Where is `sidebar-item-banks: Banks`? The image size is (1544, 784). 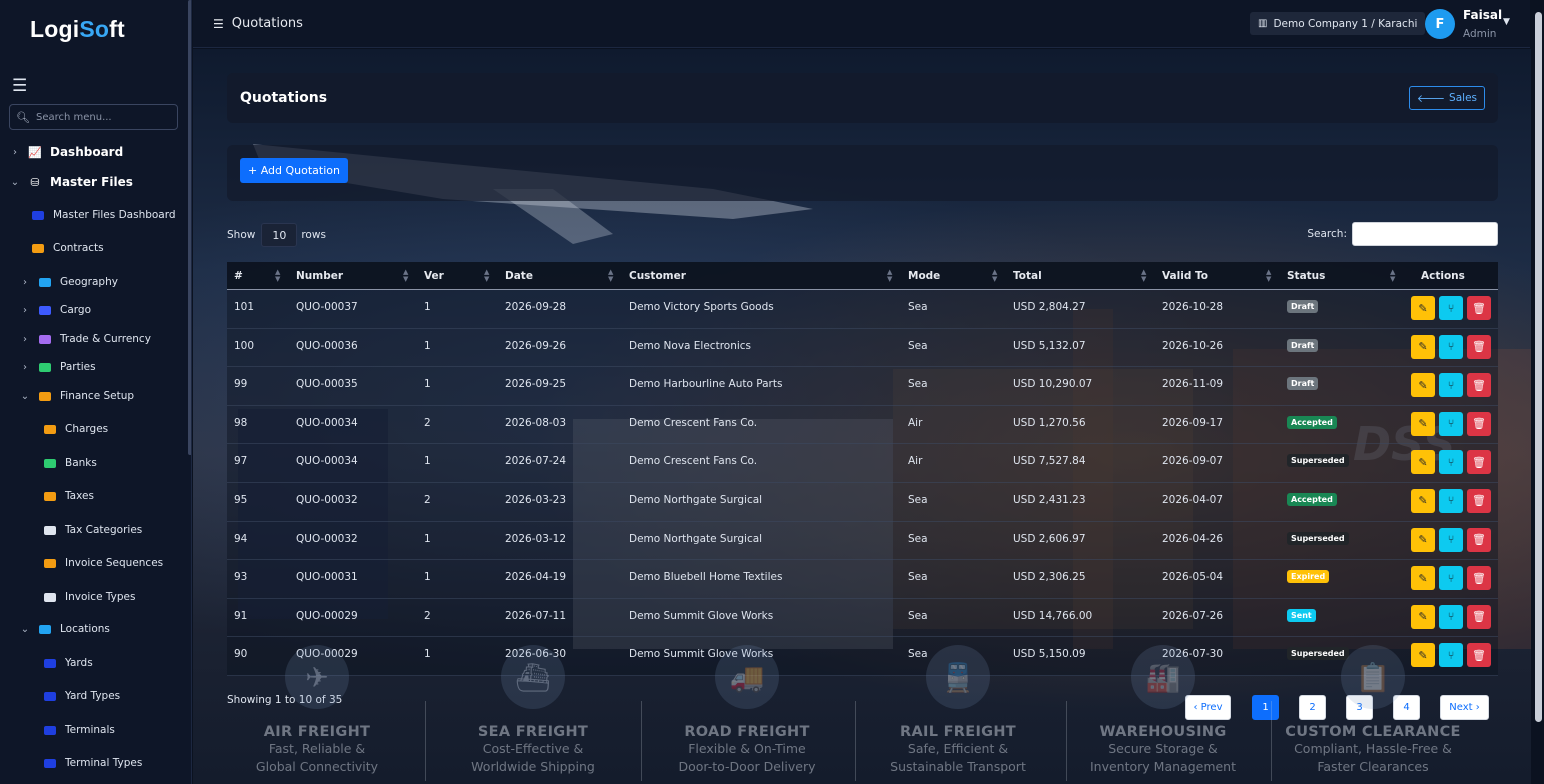 sidebar-item-banks: Banks is located at coordinates (70, 463).